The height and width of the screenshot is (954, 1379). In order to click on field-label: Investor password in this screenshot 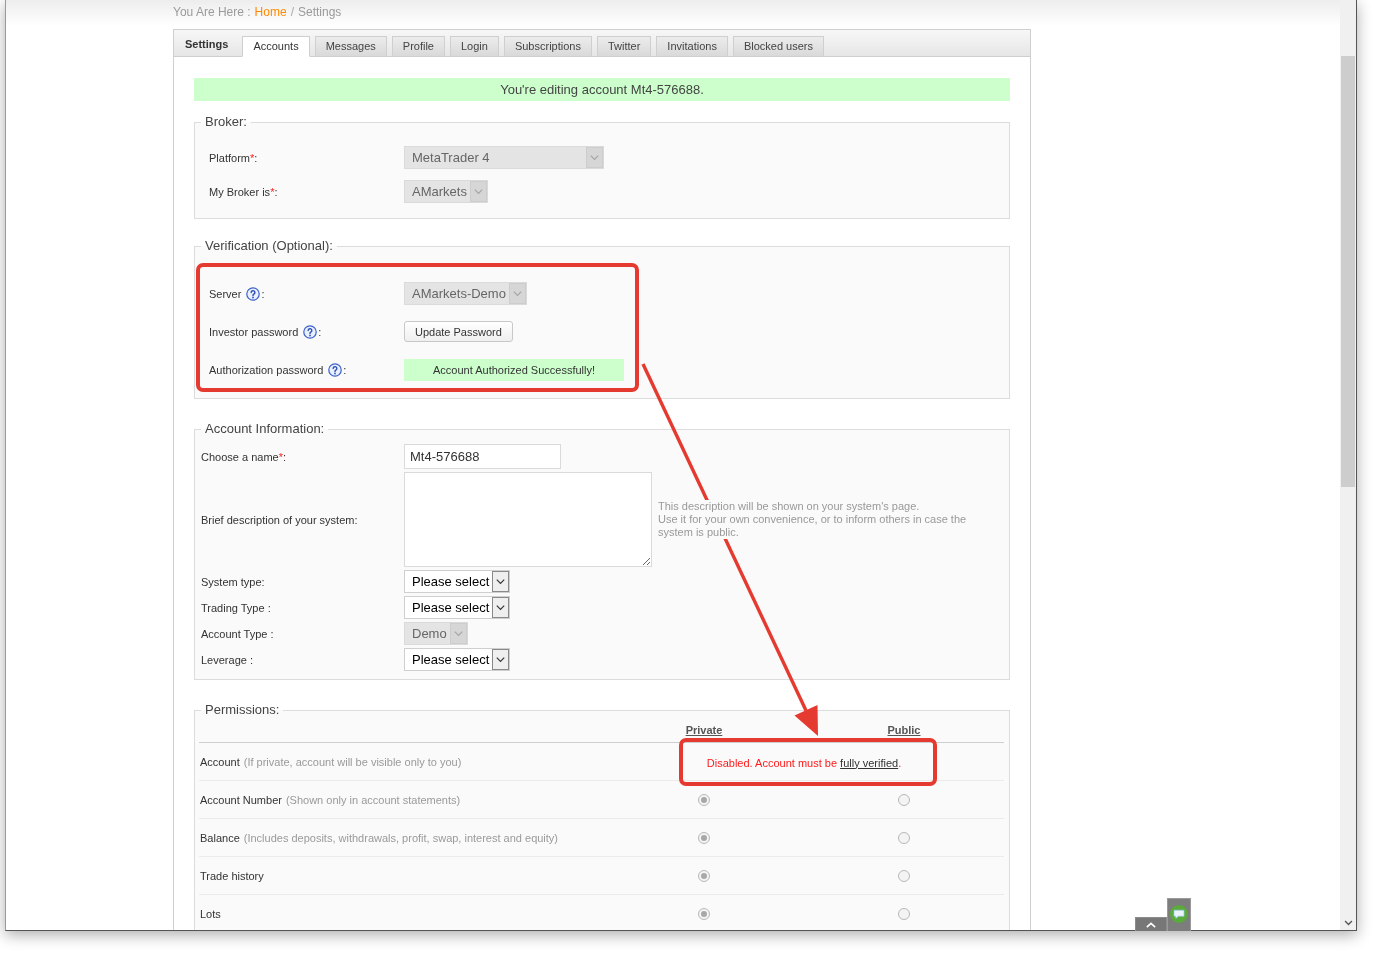, I will do `click(254, 331)`.